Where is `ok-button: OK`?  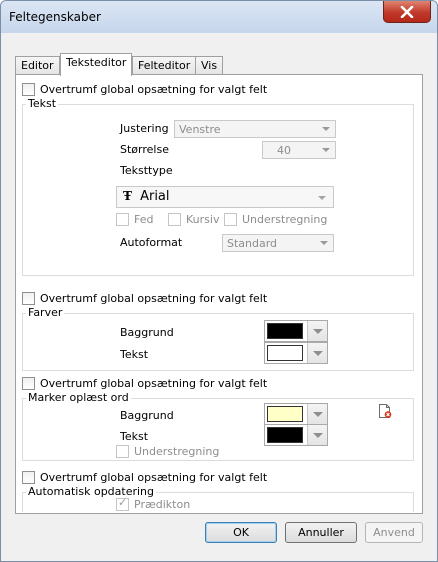 ok-button: OK is located at coordinates (241, 532).